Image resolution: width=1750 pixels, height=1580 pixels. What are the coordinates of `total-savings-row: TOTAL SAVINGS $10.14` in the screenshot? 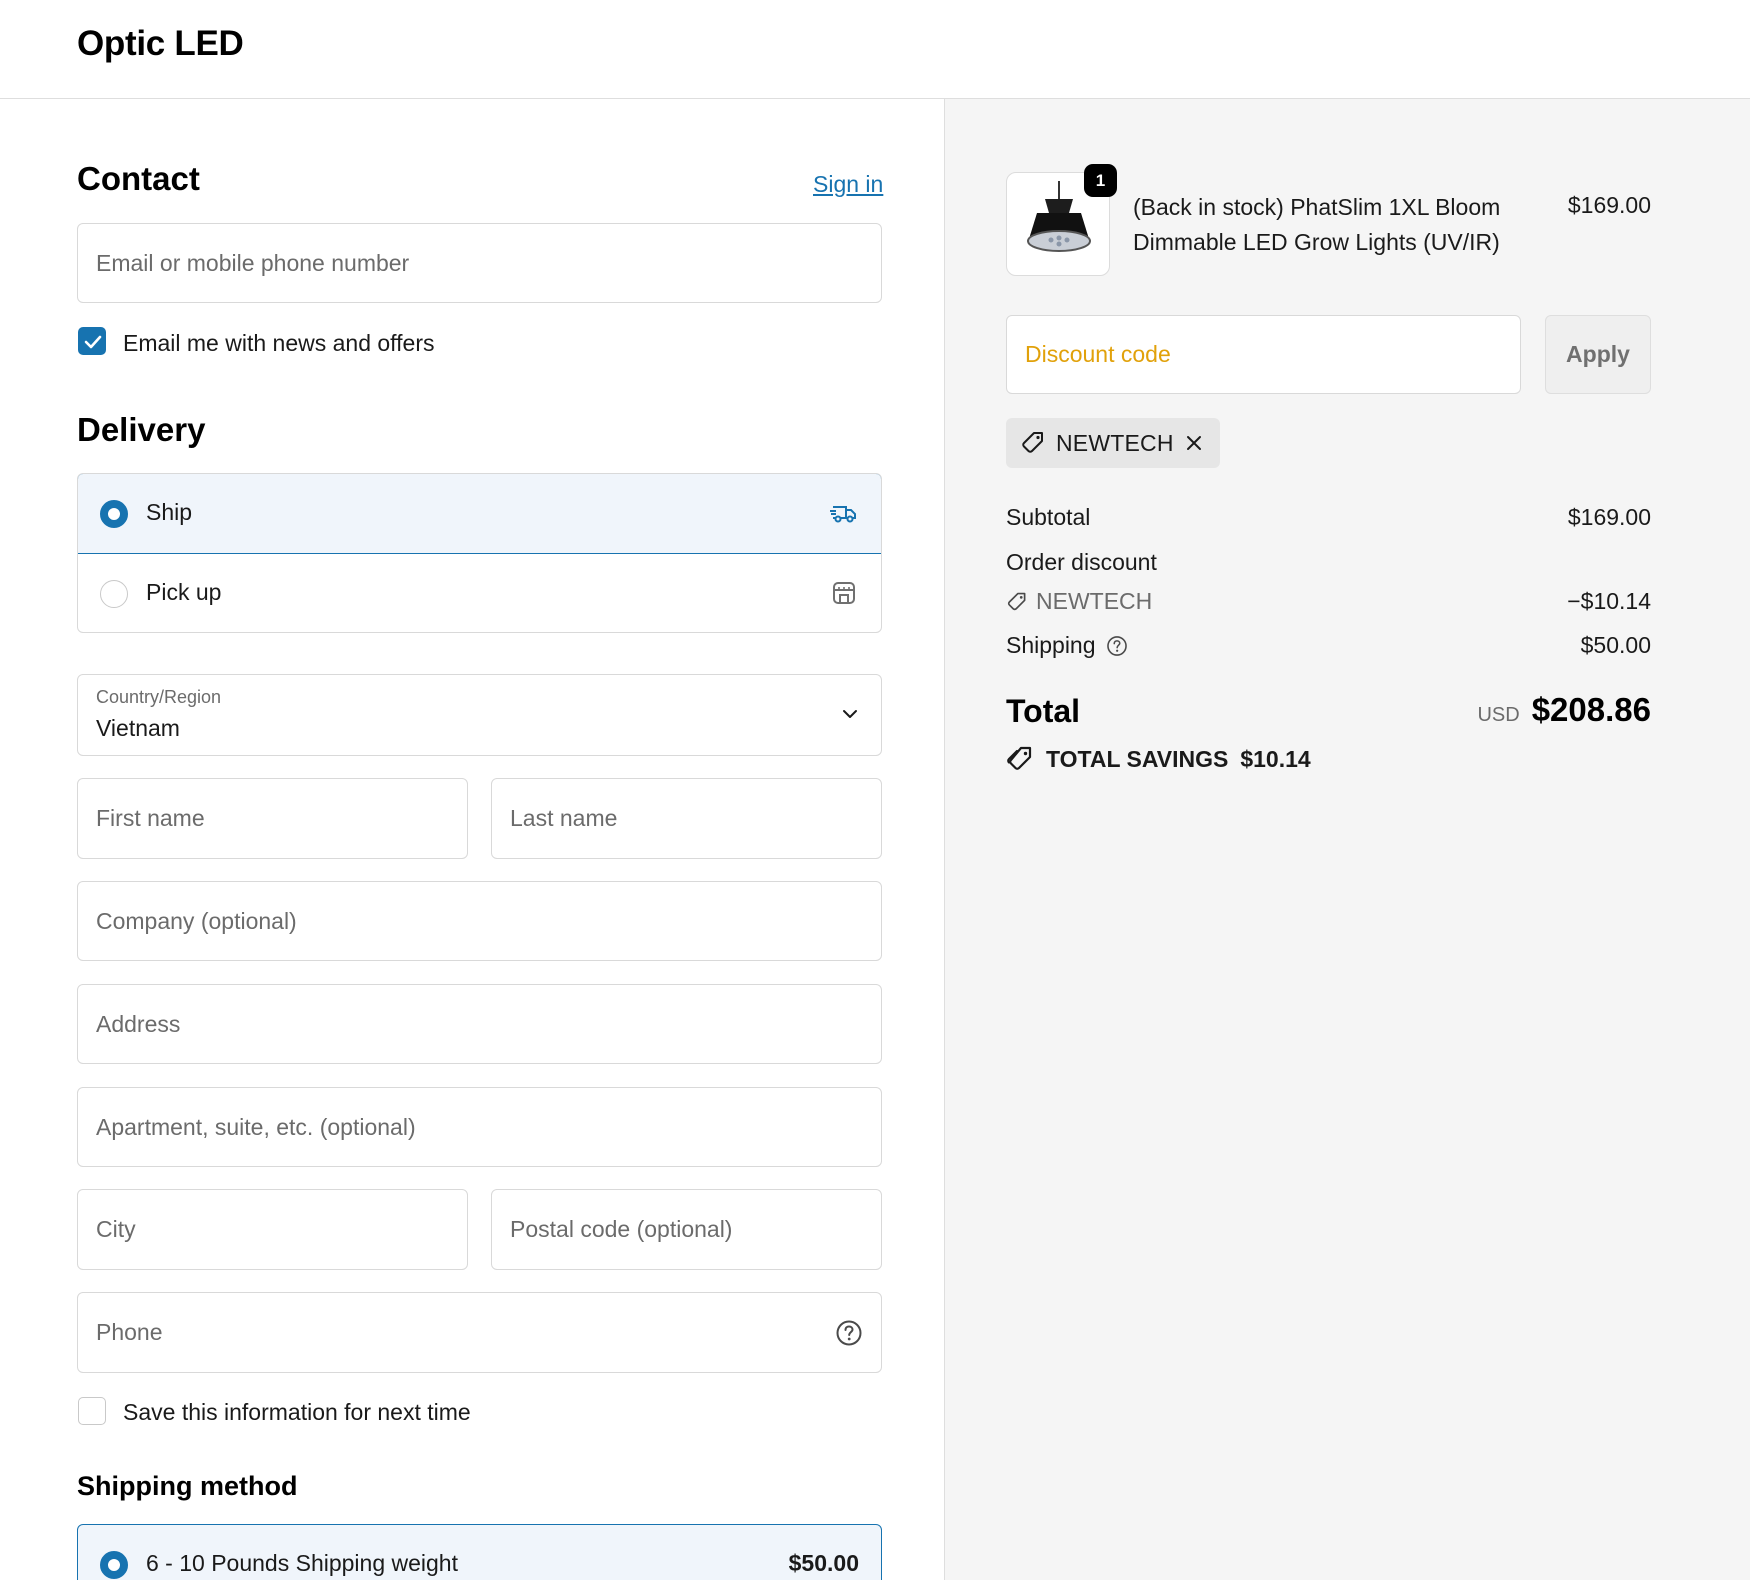 It's located at (1158, 759).